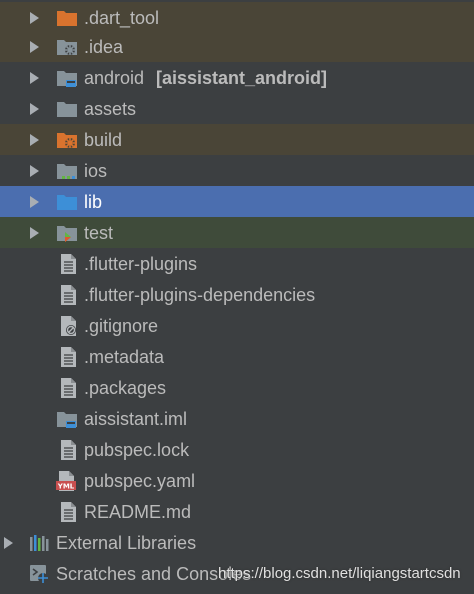 The height and width of the screenshot is (594, 474). Describe the element at coordinates (237, 356) in the screenshot. I see `tree-item-metadata: .metadata` at that location.